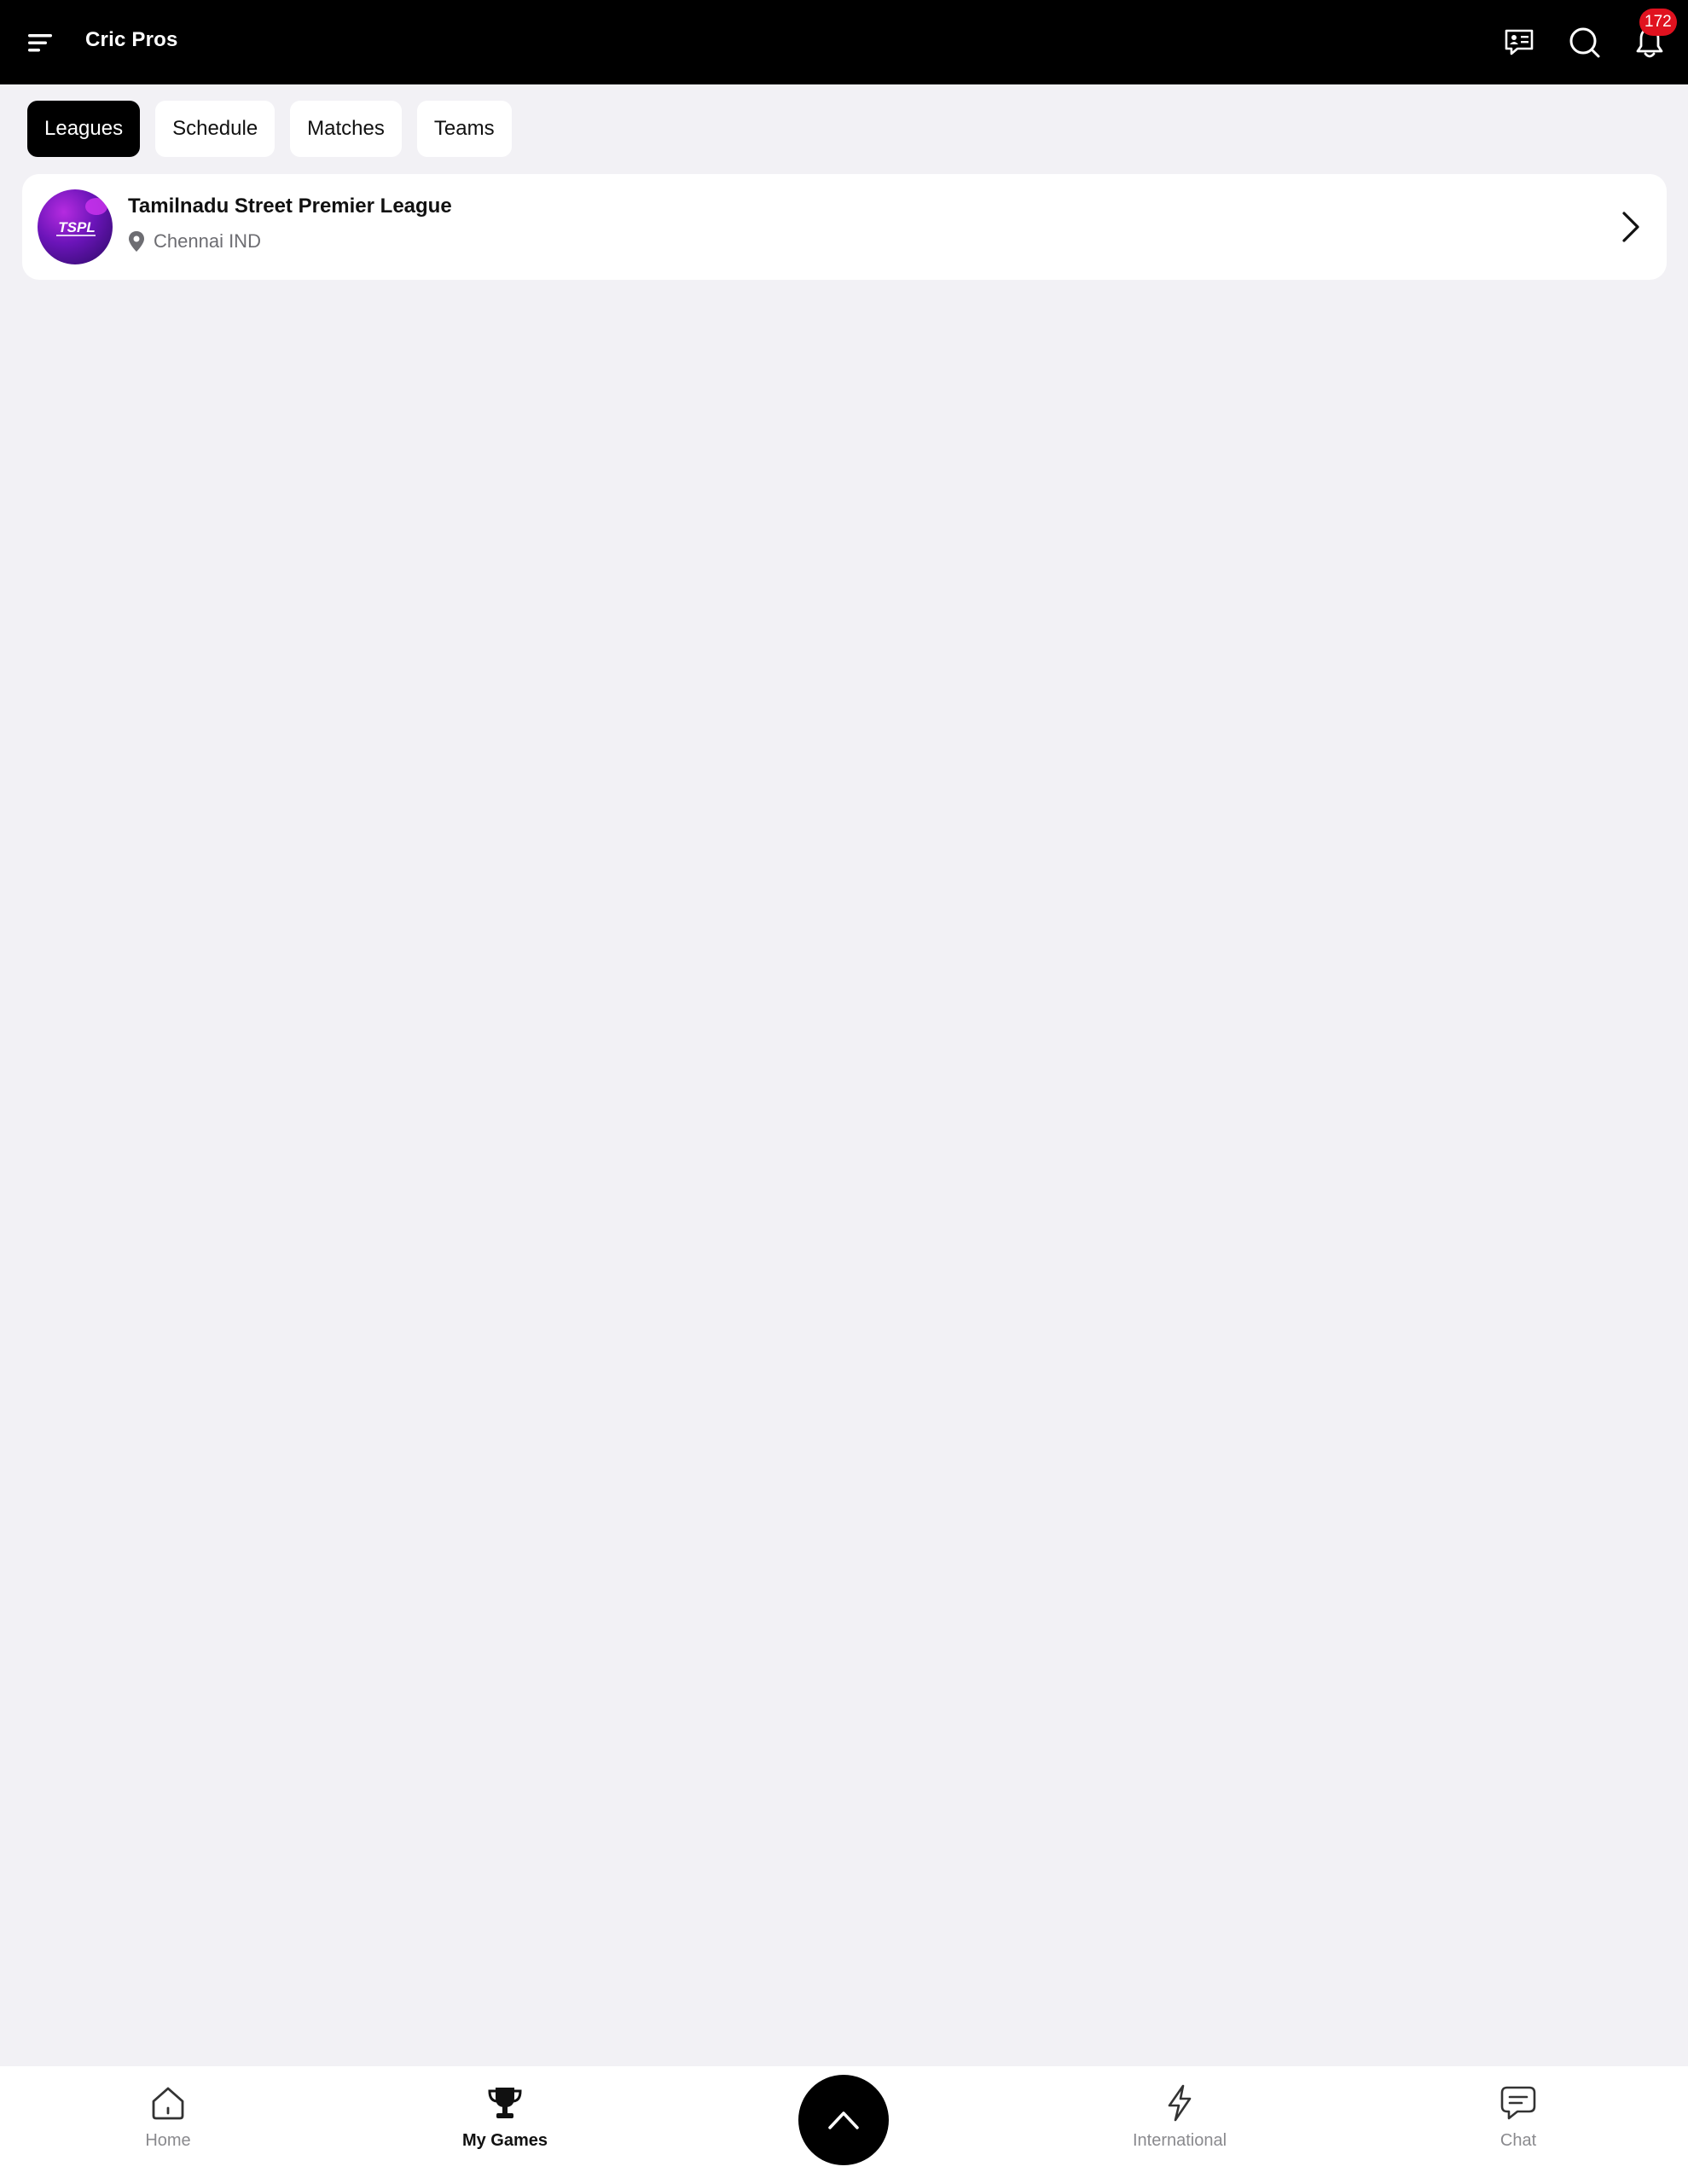 The width and height of the screenshot is (1688, 2184). What do you see at coordinates (346, 129) in the screenshot?
I see `tab-matches: Matches` at bounding box center [346, 129].